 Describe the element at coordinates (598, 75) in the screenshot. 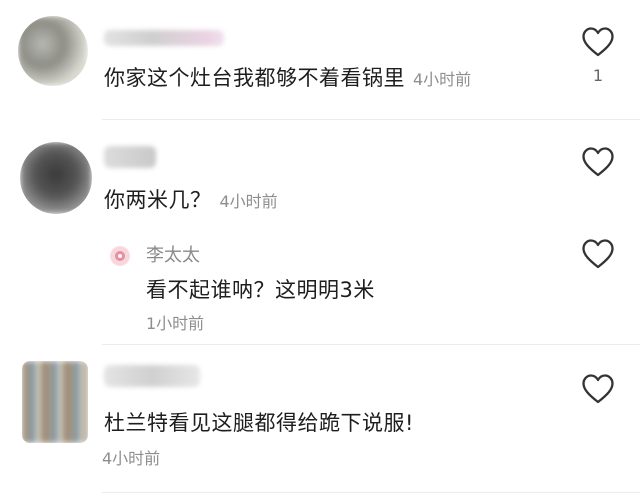

I see `like-count: 1` at that location.